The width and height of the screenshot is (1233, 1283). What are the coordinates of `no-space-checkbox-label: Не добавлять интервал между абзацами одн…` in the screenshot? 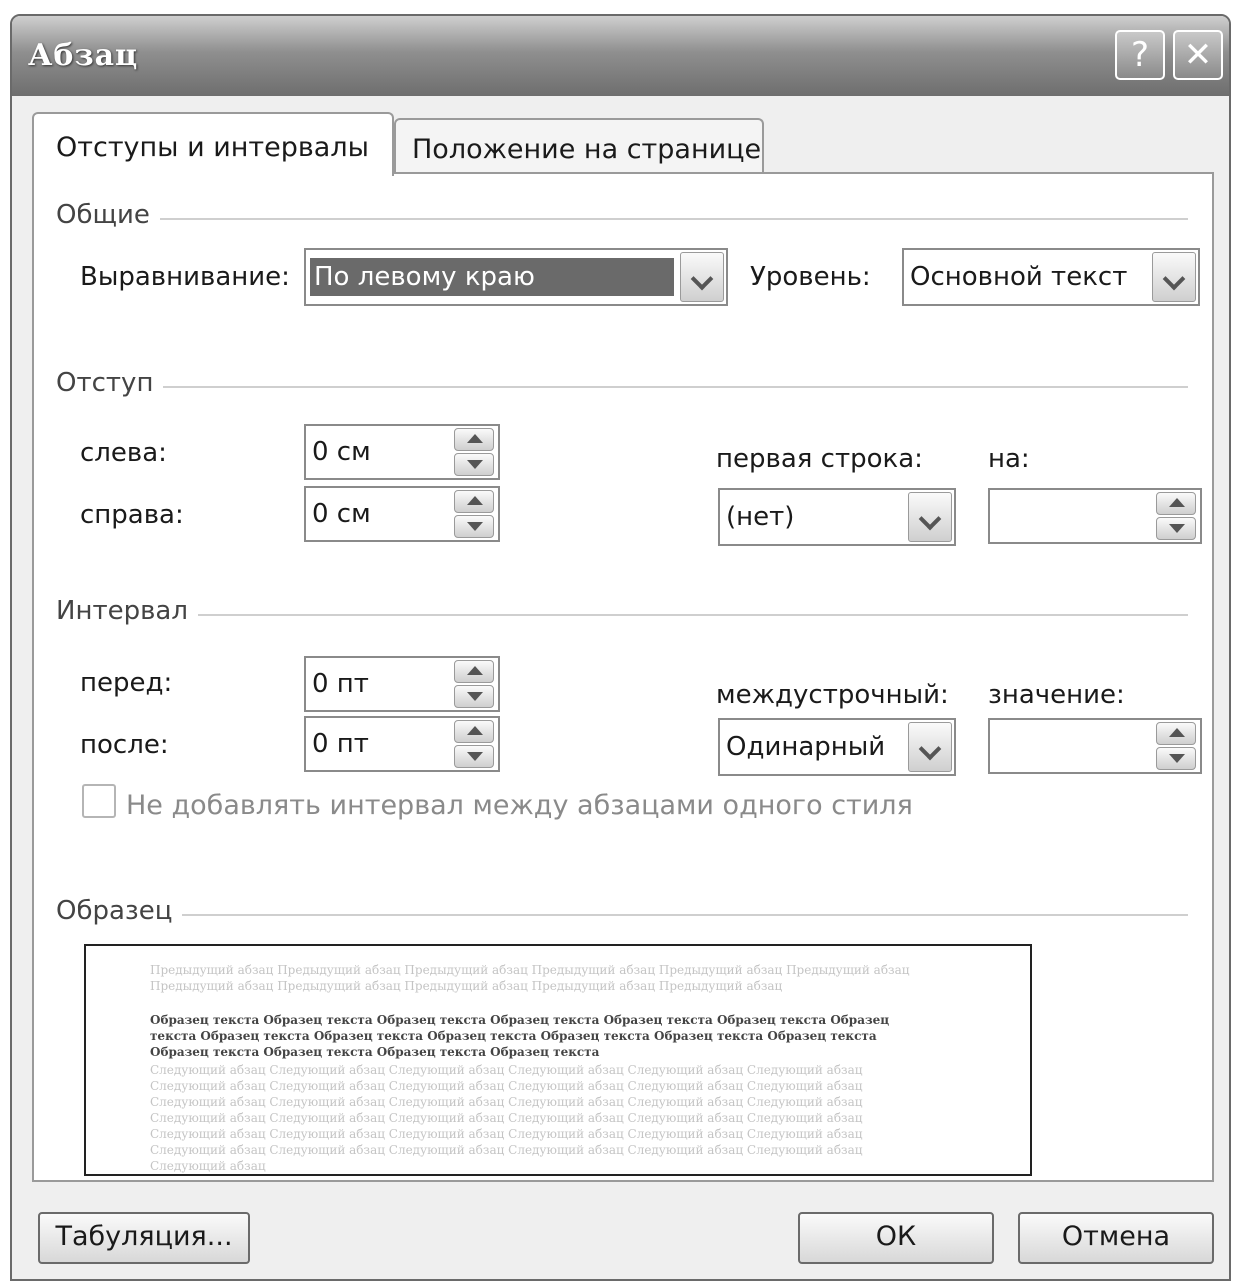 It's located at (519, 805).